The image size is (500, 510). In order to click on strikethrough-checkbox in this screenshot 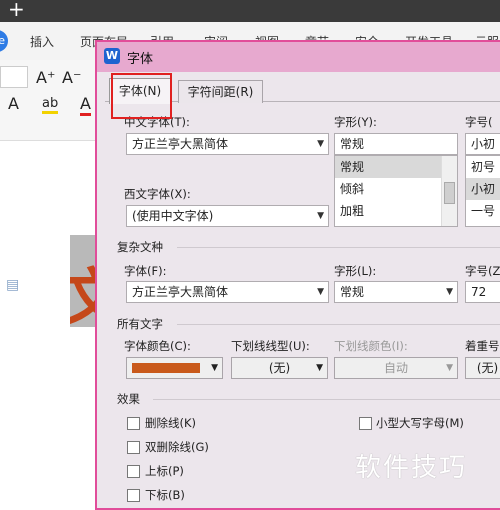, I will do `click(133, 423)`.